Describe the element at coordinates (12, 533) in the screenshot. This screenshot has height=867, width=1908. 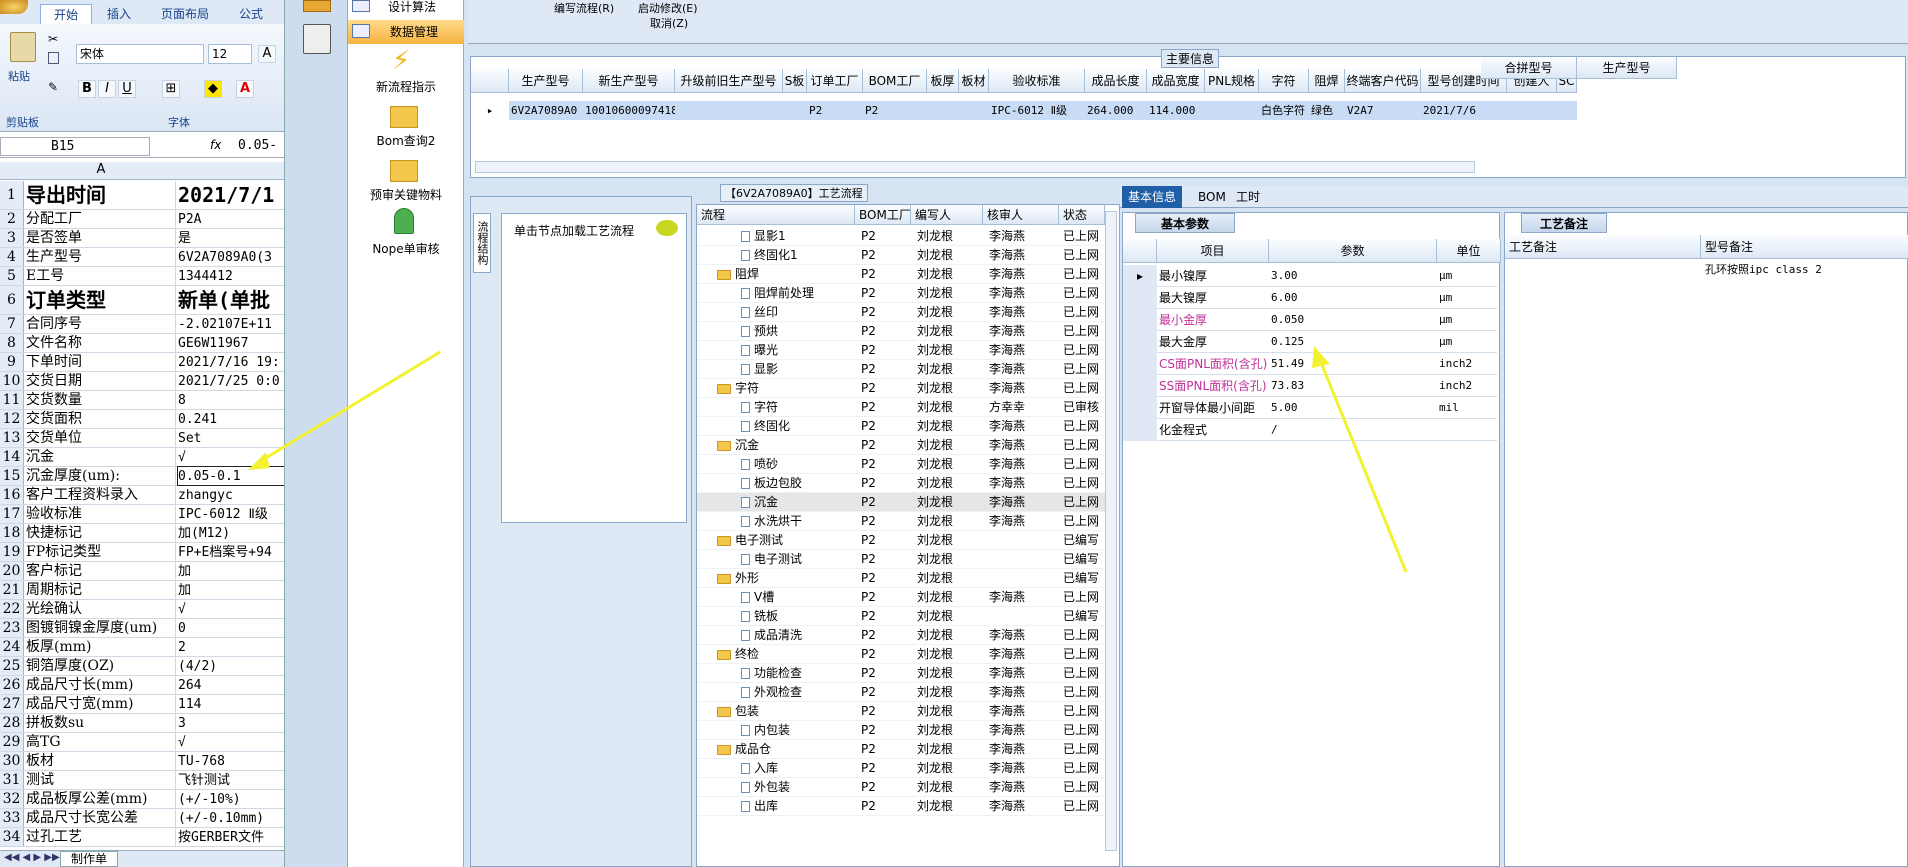
I see `row-number: 18` at that location.